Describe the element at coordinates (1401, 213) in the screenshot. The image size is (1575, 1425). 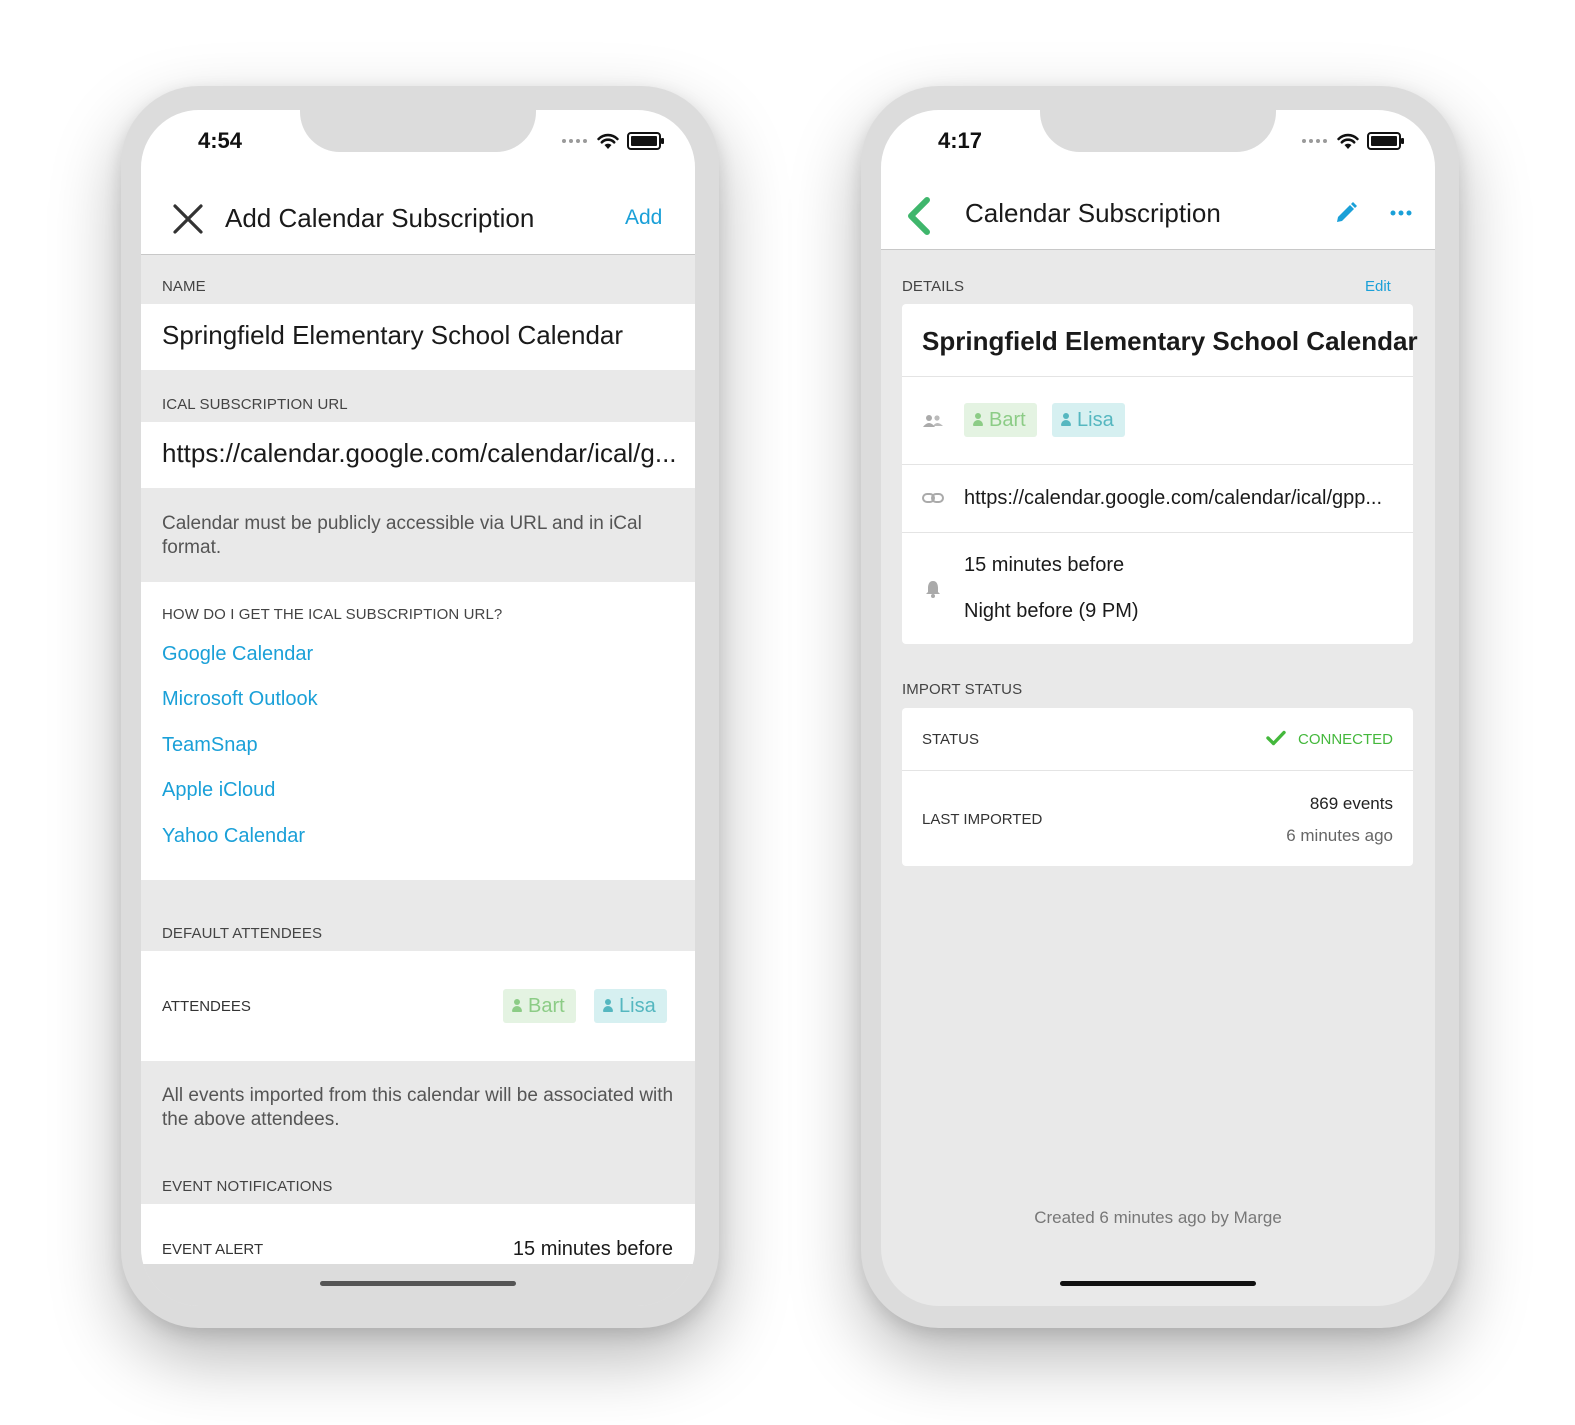
I see `more-options-icon` at that location.